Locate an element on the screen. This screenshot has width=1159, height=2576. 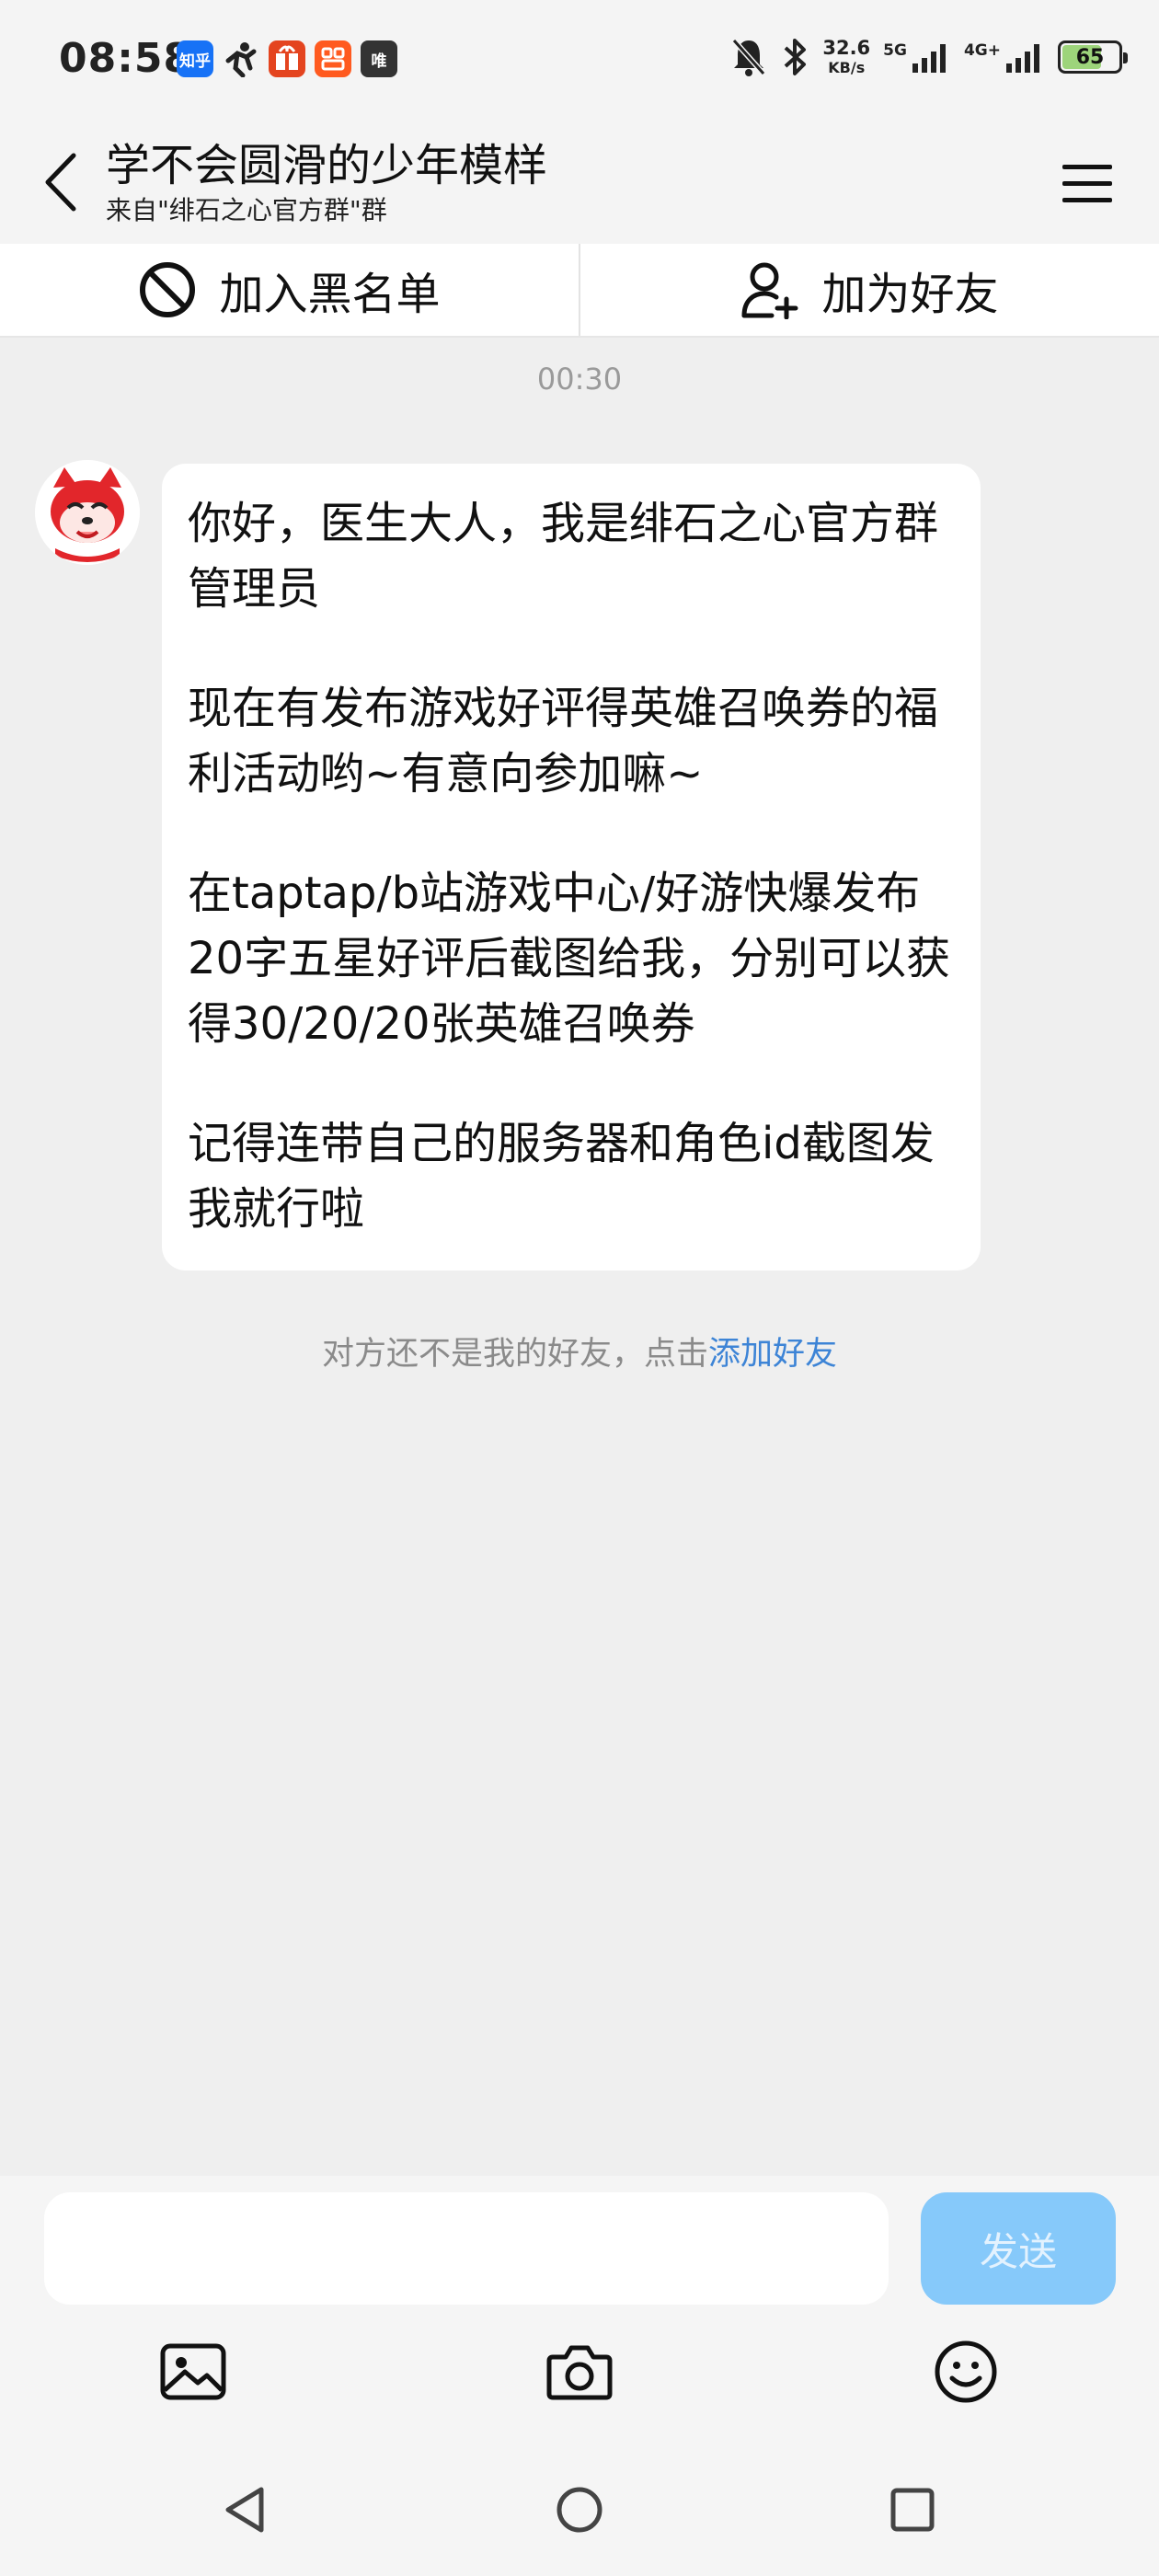
notice-text: 对方还不是我的好友，点击 is located at coordinates (514, 1354).